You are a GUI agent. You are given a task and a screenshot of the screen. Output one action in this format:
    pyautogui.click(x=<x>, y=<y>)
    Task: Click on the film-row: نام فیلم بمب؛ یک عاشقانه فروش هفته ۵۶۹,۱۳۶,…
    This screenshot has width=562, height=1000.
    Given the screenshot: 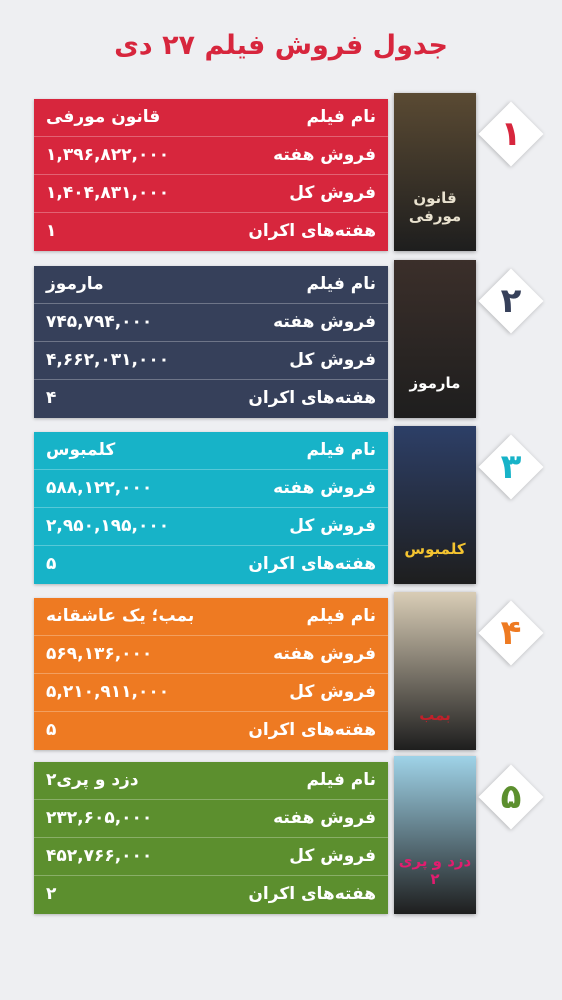 What is the action you would take?
    pyautogui.click(x=289, y=671)
    